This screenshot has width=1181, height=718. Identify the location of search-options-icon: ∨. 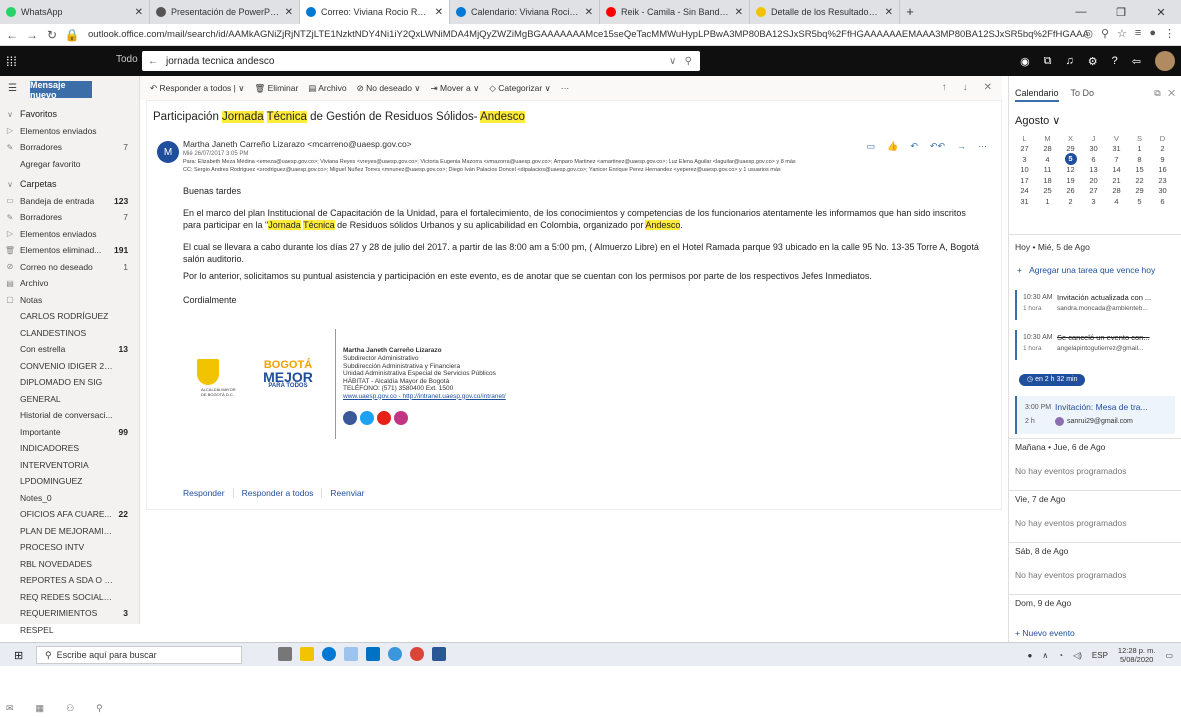
(672, 61).